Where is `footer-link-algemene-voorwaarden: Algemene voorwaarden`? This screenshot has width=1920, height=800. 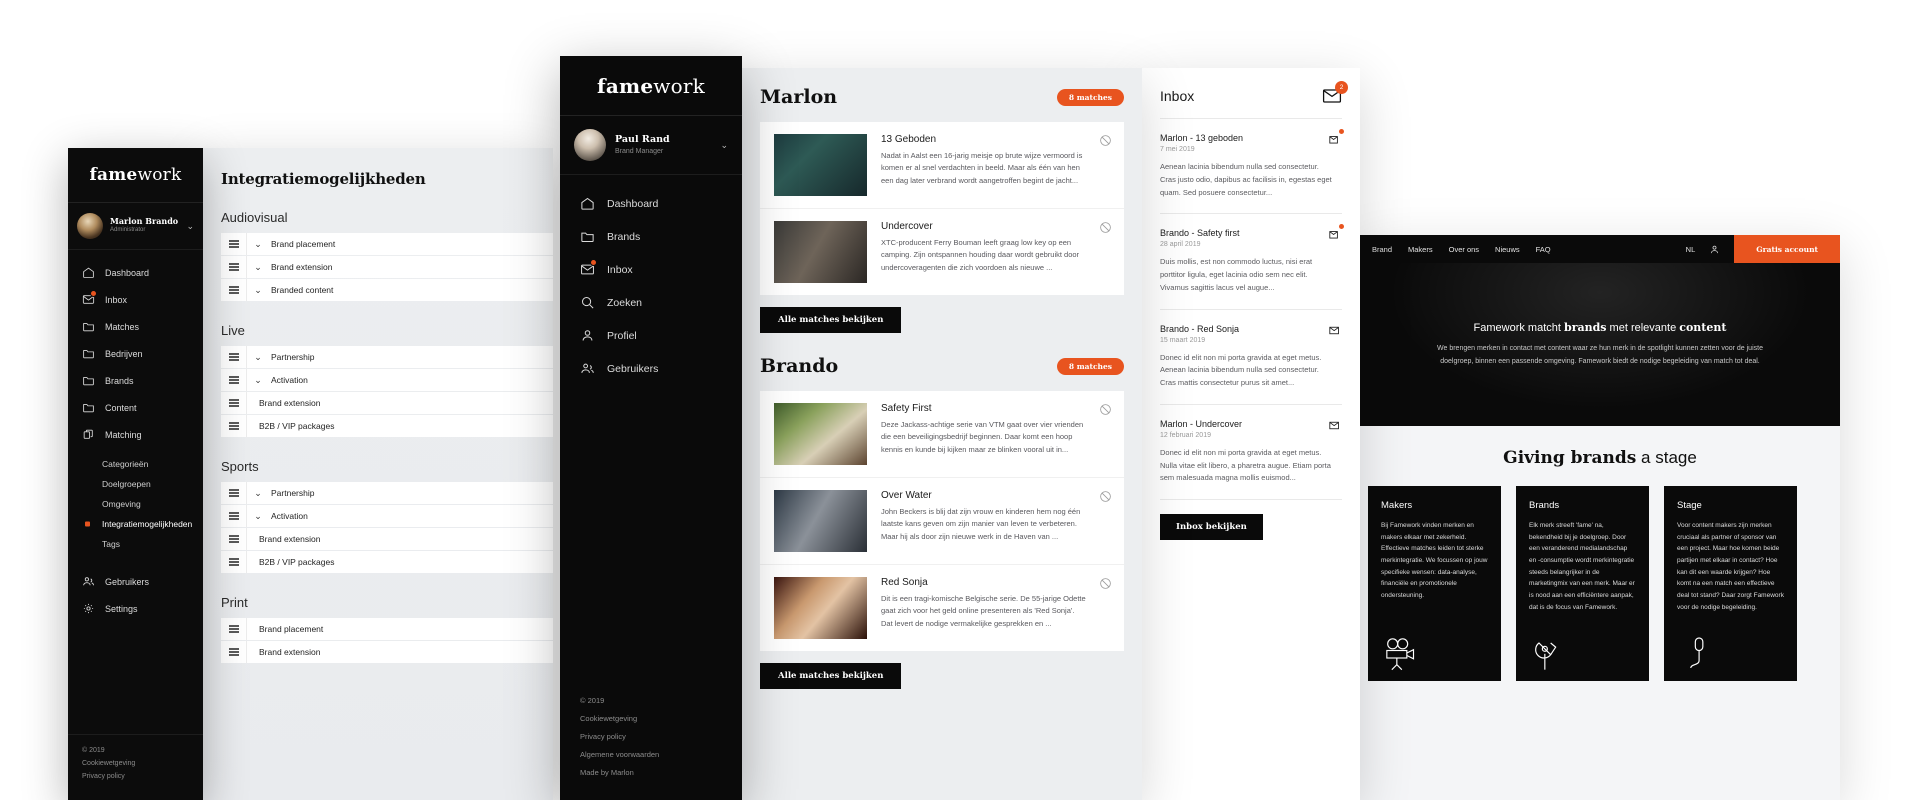 footer-link-algemene-voorwaarden: Algemene voorwaarden is located at coordinates (651, 754).